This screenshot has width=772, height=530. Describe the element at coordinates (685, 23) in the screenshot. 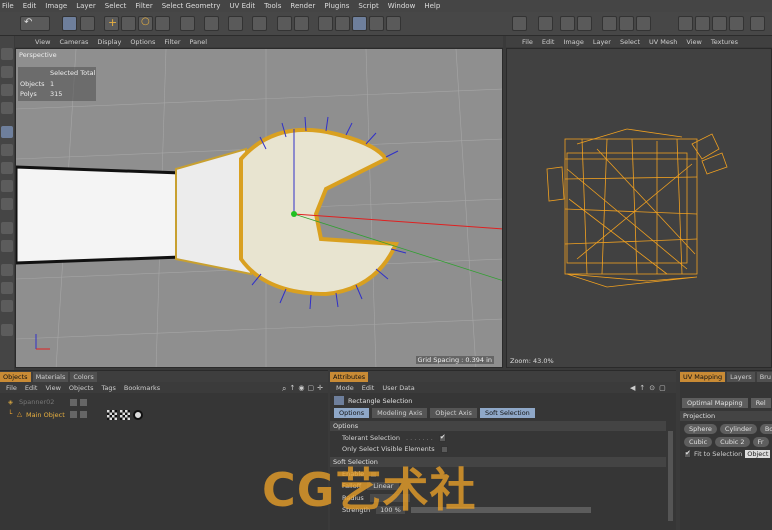

I see `uv-grid-icon` at that location.